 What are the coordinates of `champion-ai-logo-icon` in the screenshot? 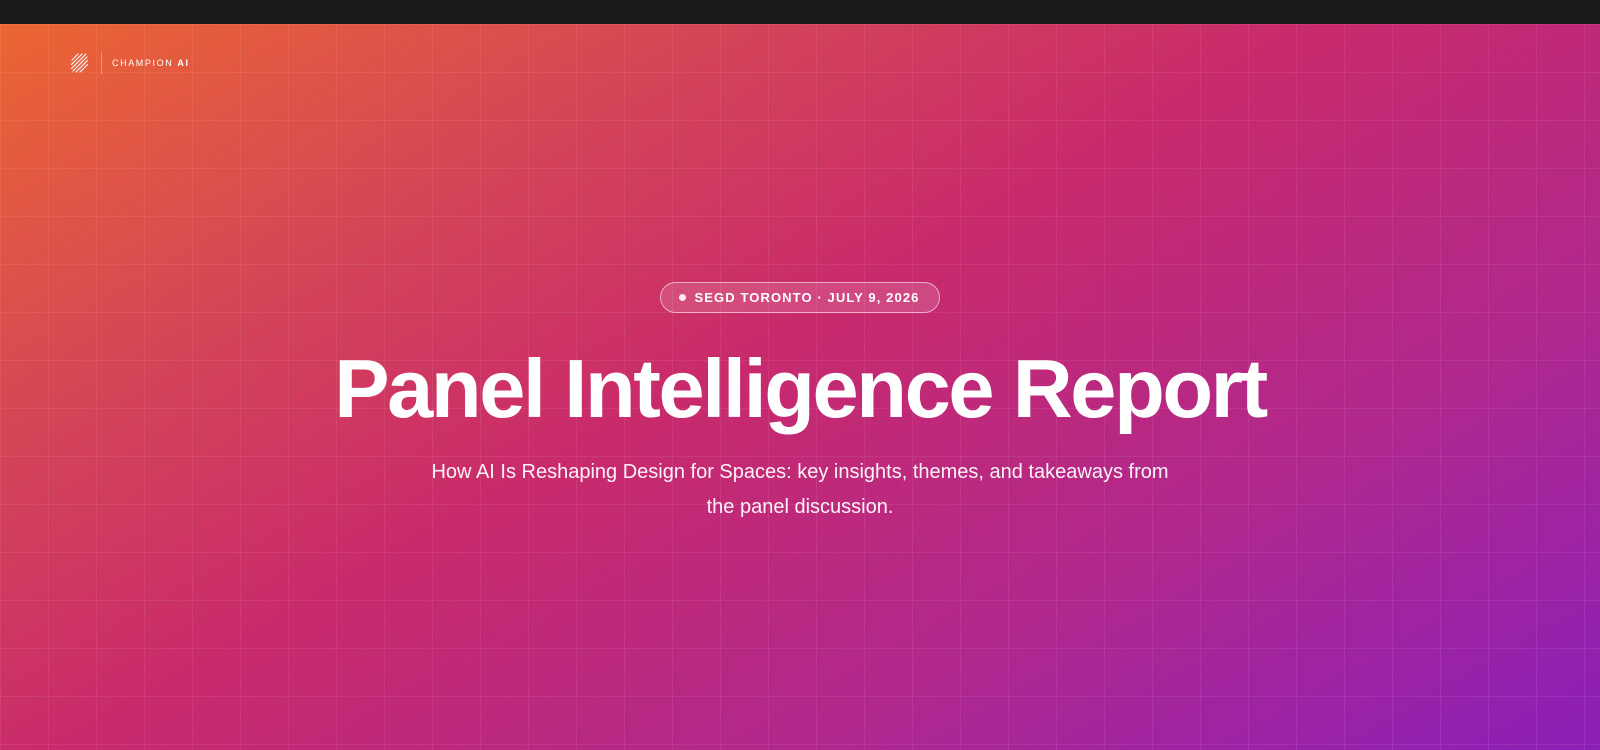 It's located at (79, 63).